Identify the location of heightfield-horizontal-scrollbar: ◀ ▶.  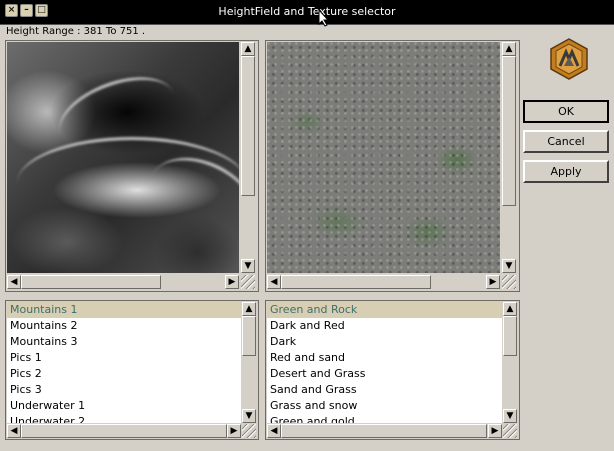
(123, 282).